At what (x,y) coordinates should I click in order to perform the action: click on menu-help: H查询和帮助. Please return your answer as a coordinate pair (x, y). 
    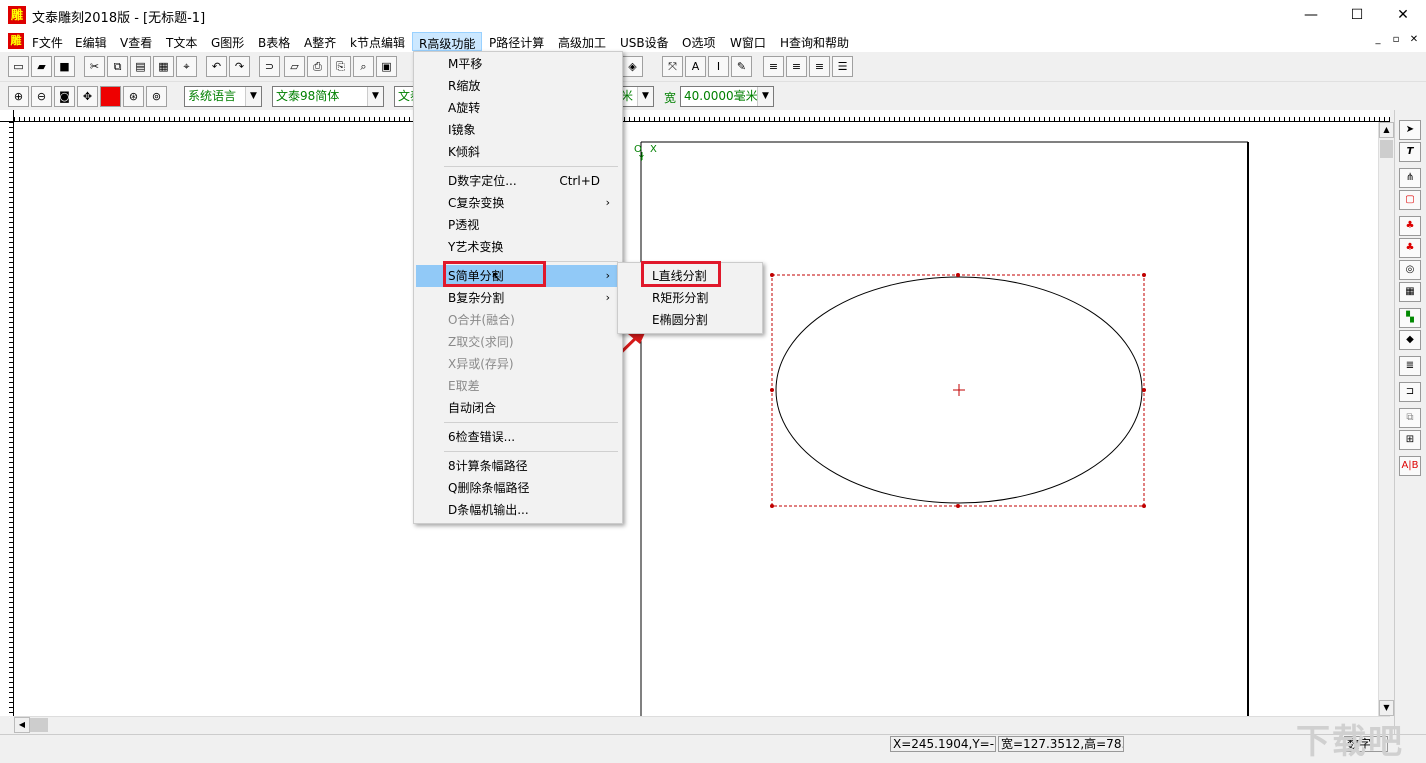
    Looking at the image, I should click on (814, 41).